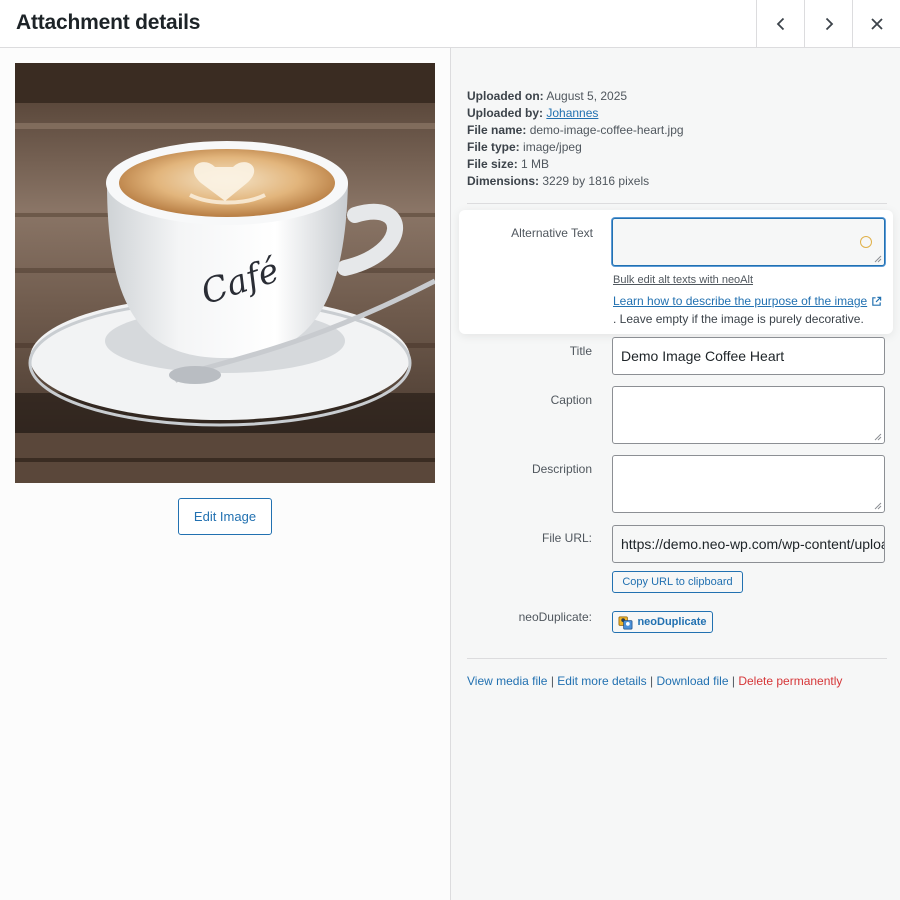 The image size is (900, 900). I want to click on neoduplicate-label: neoDuplicate:, so click(555, 617).